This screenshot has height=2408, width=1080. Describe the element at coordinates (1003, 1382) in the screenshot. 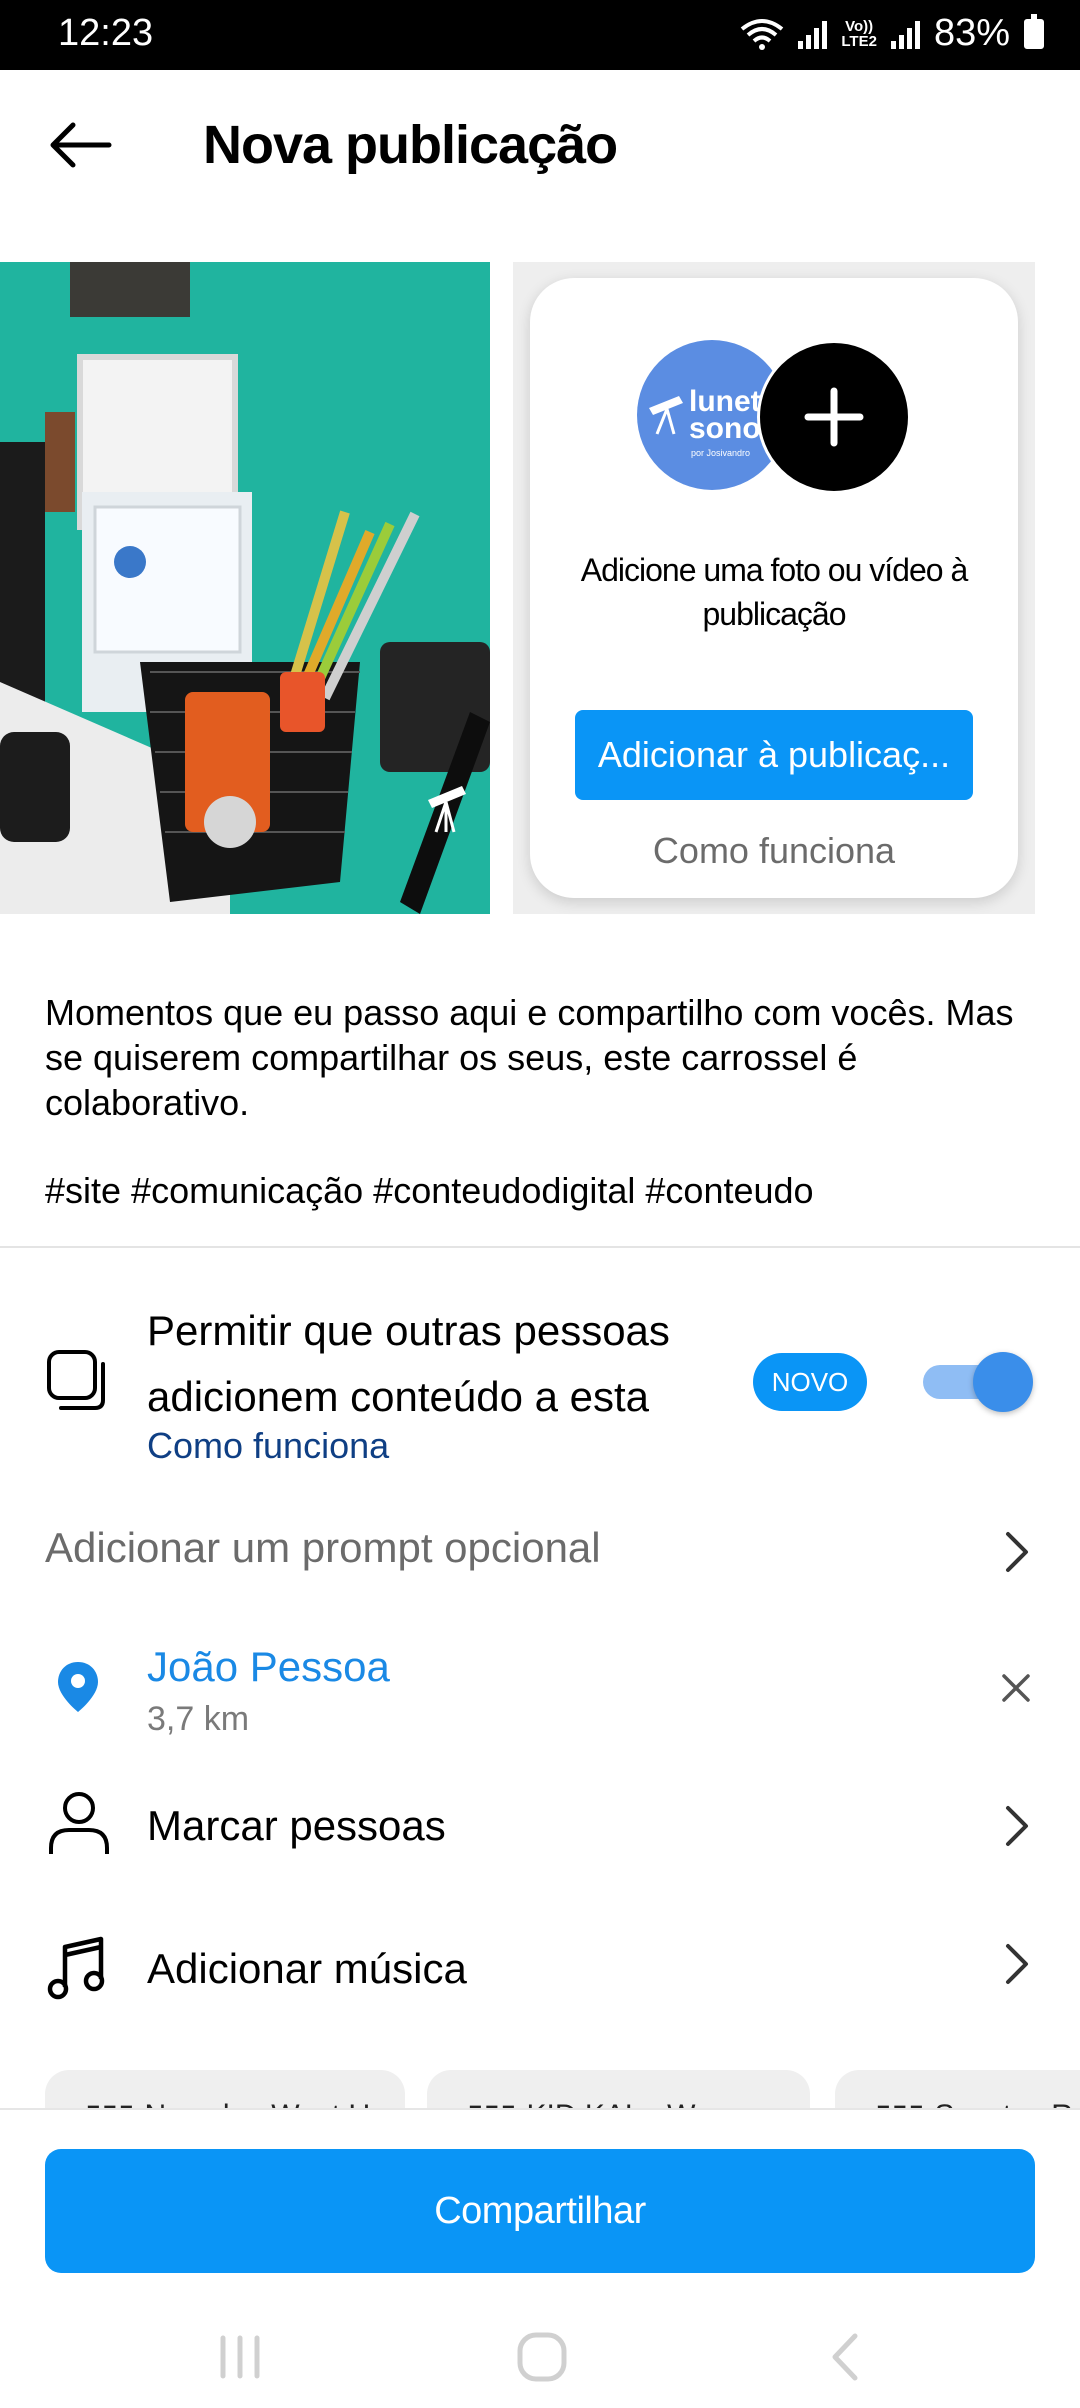

I see `toggle-knob` at that location.